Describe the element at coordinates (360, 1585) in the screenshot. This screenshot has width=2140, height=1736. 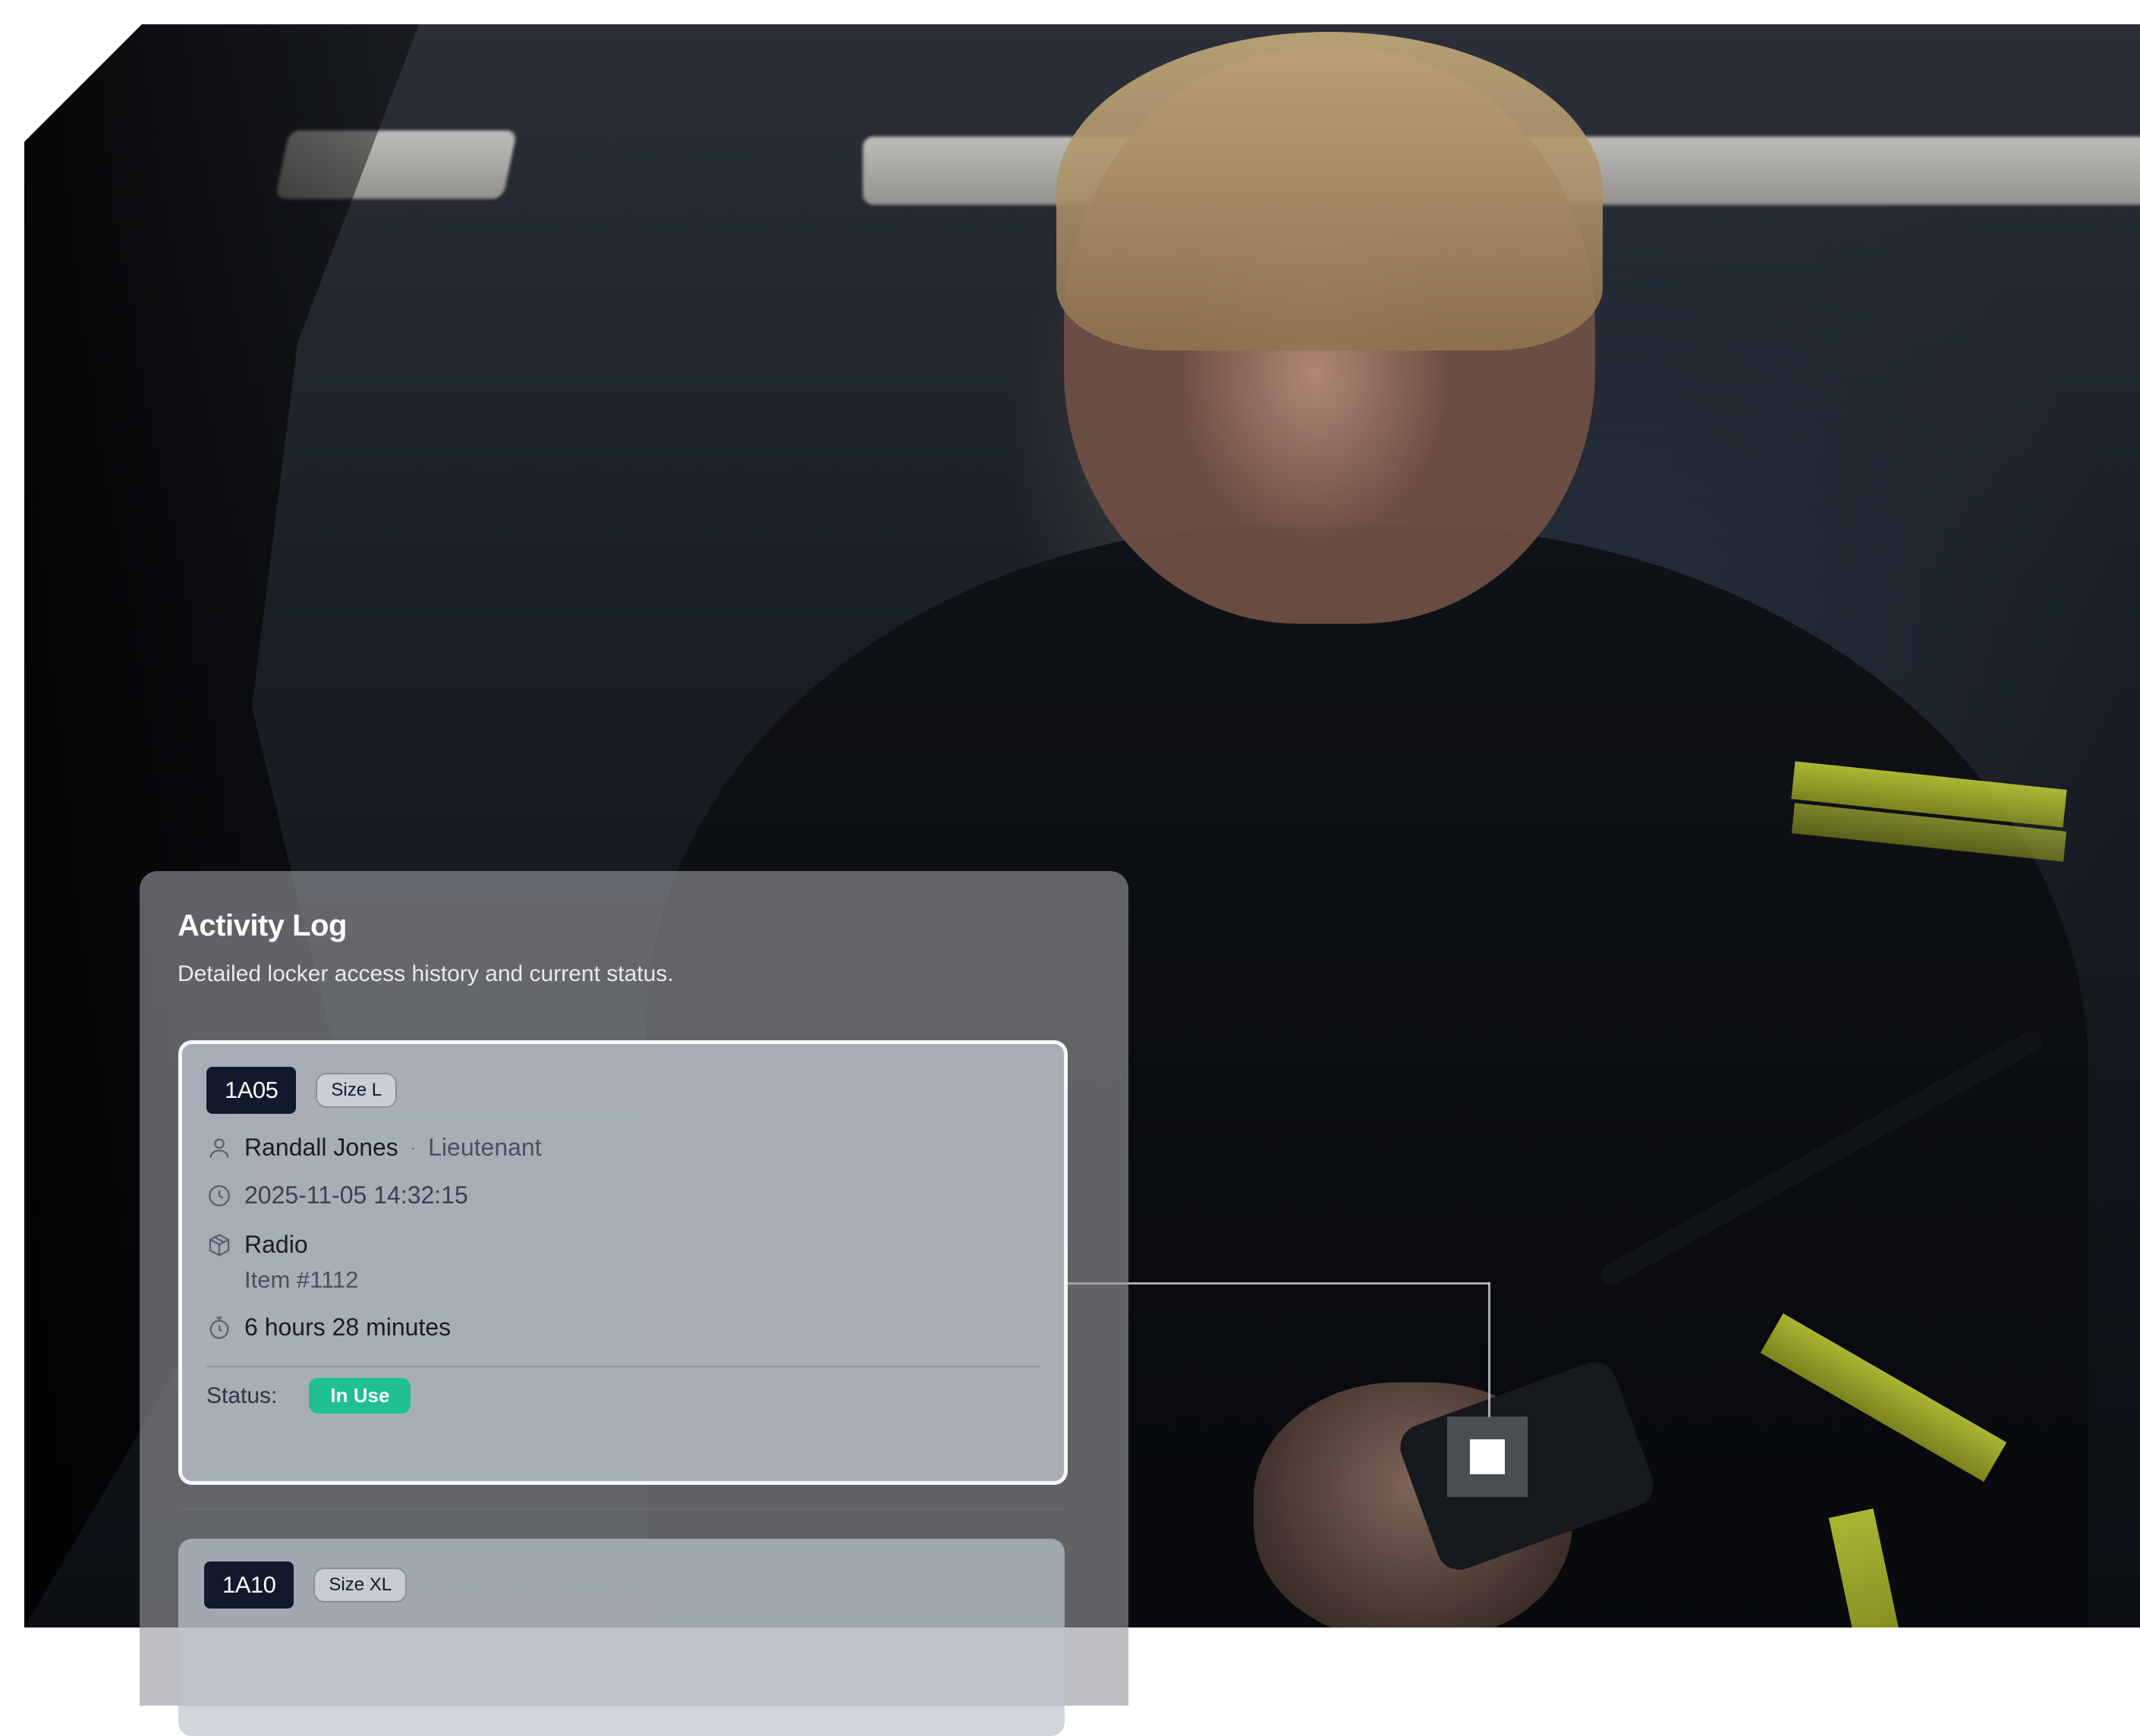
I see `size-badge: Size XL` at that location.